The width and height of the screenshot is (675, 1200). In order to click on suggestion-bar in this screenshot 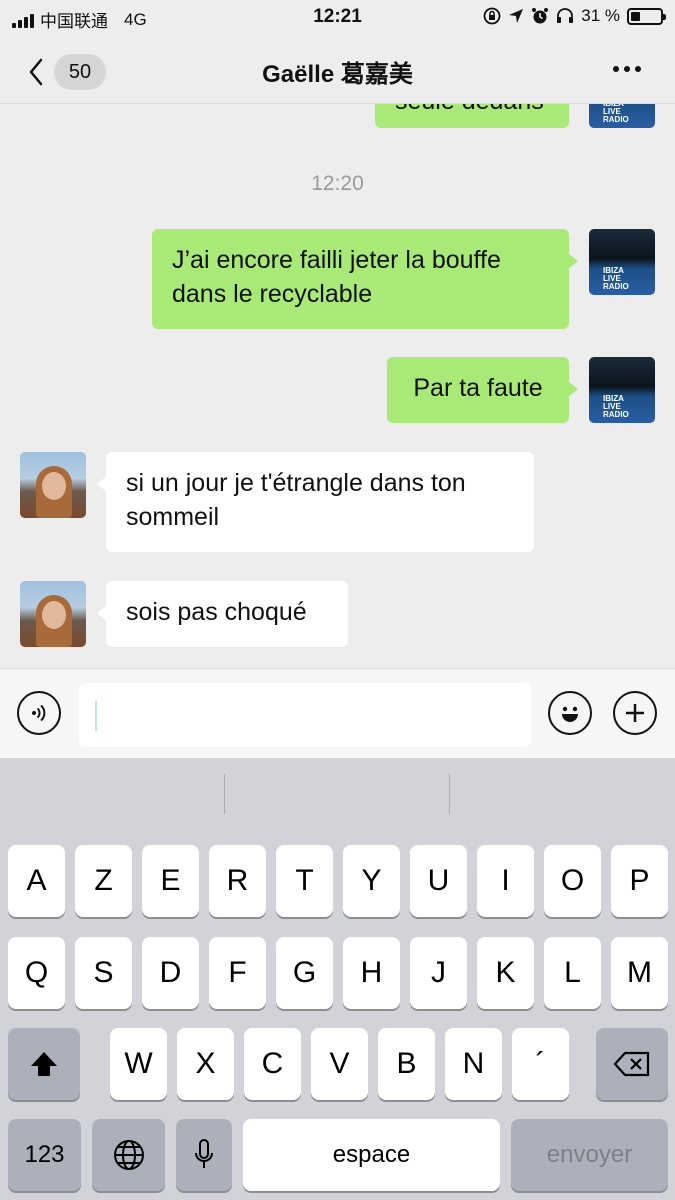, I will do `click(337, 796)`.